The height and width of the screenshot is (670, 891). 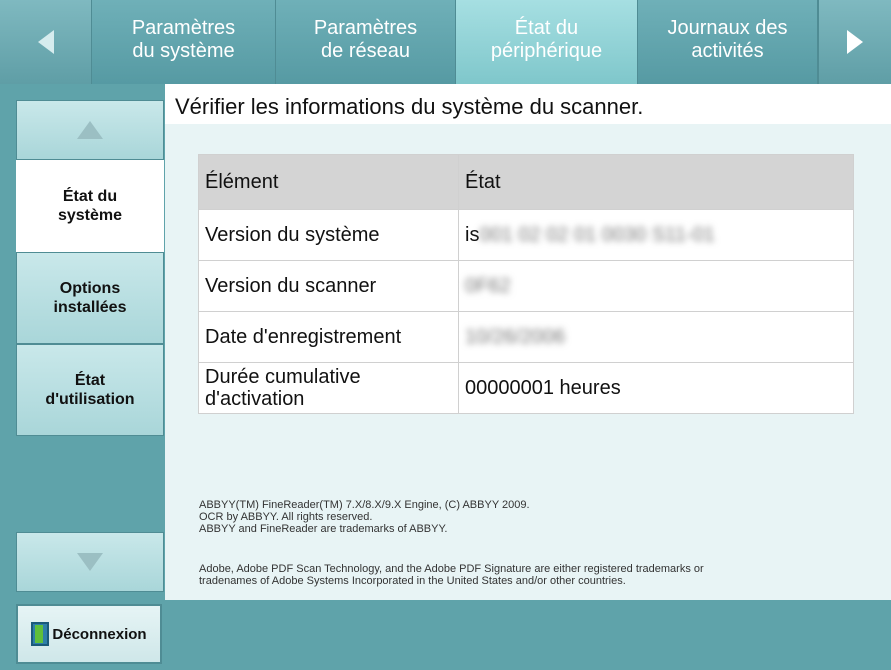 I want to click on arrow-up-icon, so click(x=90, y=130).